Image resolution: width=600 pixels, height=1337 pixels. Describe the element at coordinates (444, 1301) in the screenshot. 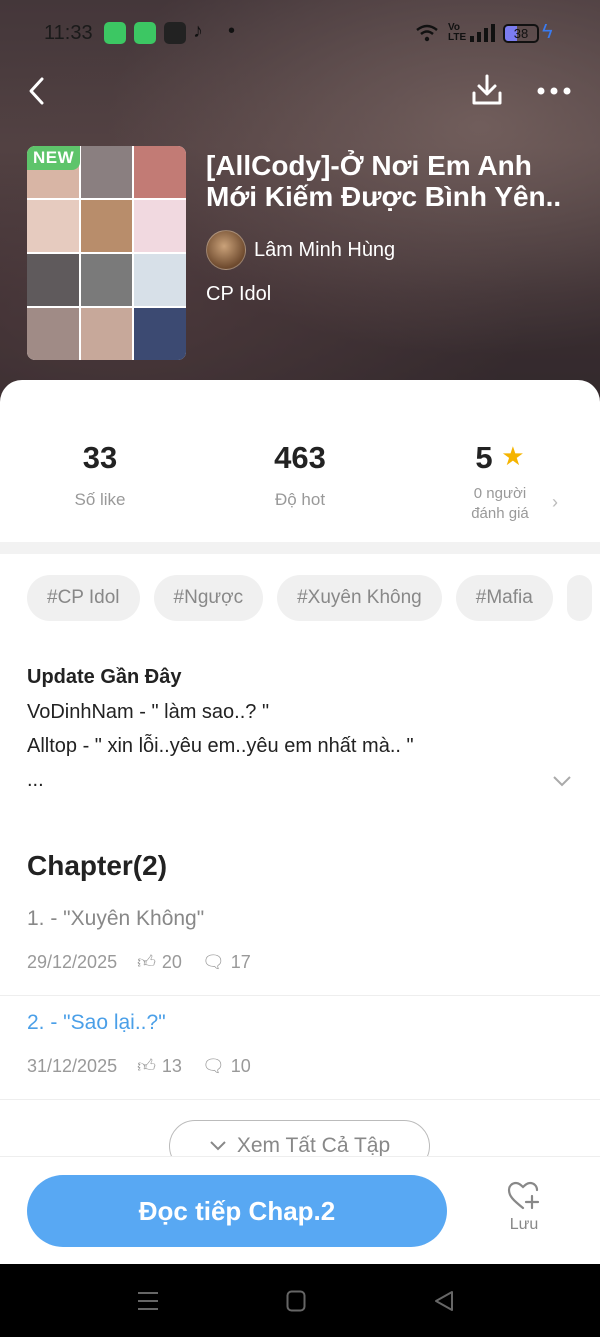

I see `back-nav-icon` at that location.